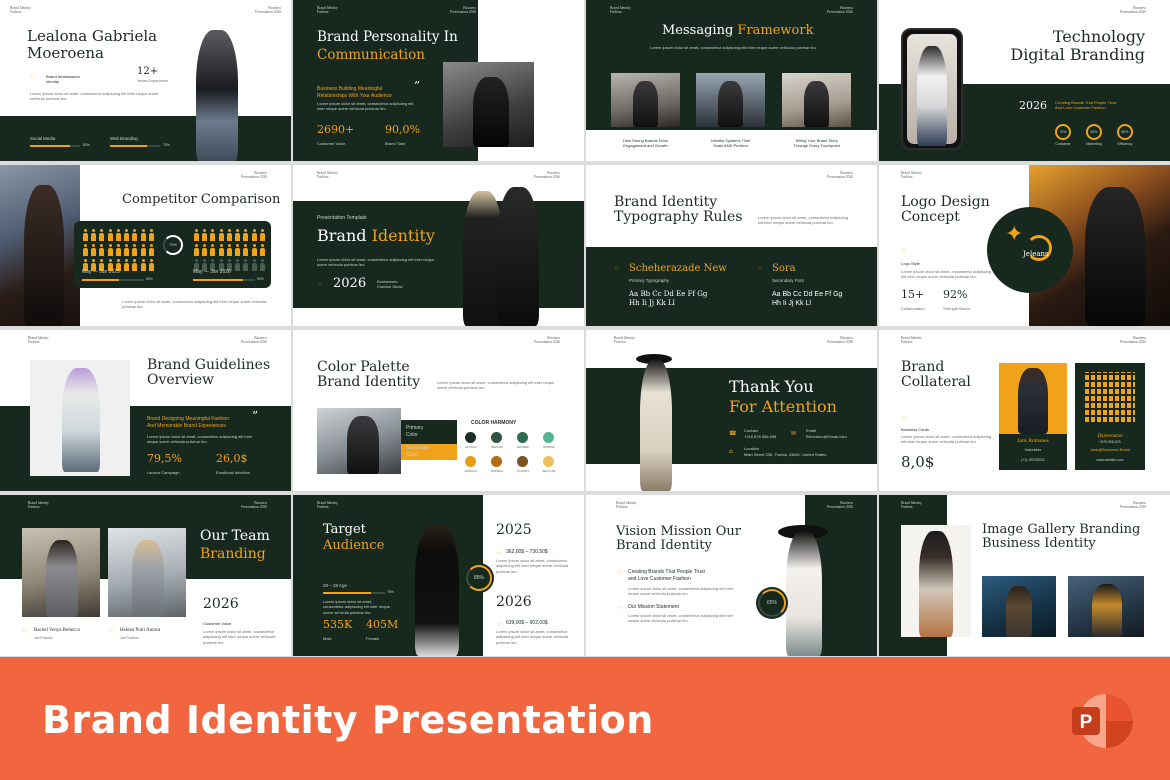  Describe the element at coordinates (100, 280) in the screenshot. I see `period-1-fill` at that location.